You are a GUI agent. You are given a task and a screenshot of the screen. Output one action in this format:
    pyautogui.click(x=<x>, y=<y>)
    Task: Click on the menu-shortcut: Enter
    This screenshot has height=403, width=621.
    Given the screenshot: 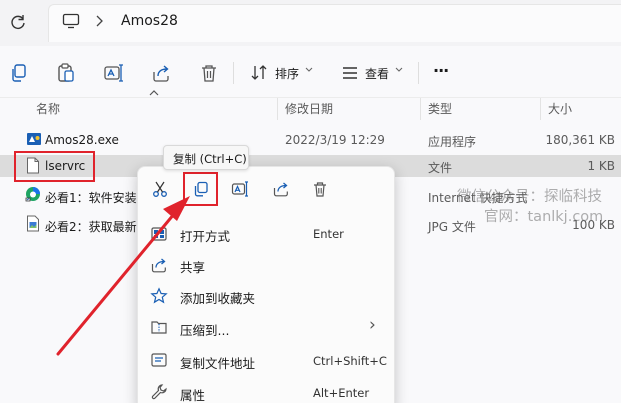 What is the action you would take?
    pyautogui.click(x=328, y=234)
    